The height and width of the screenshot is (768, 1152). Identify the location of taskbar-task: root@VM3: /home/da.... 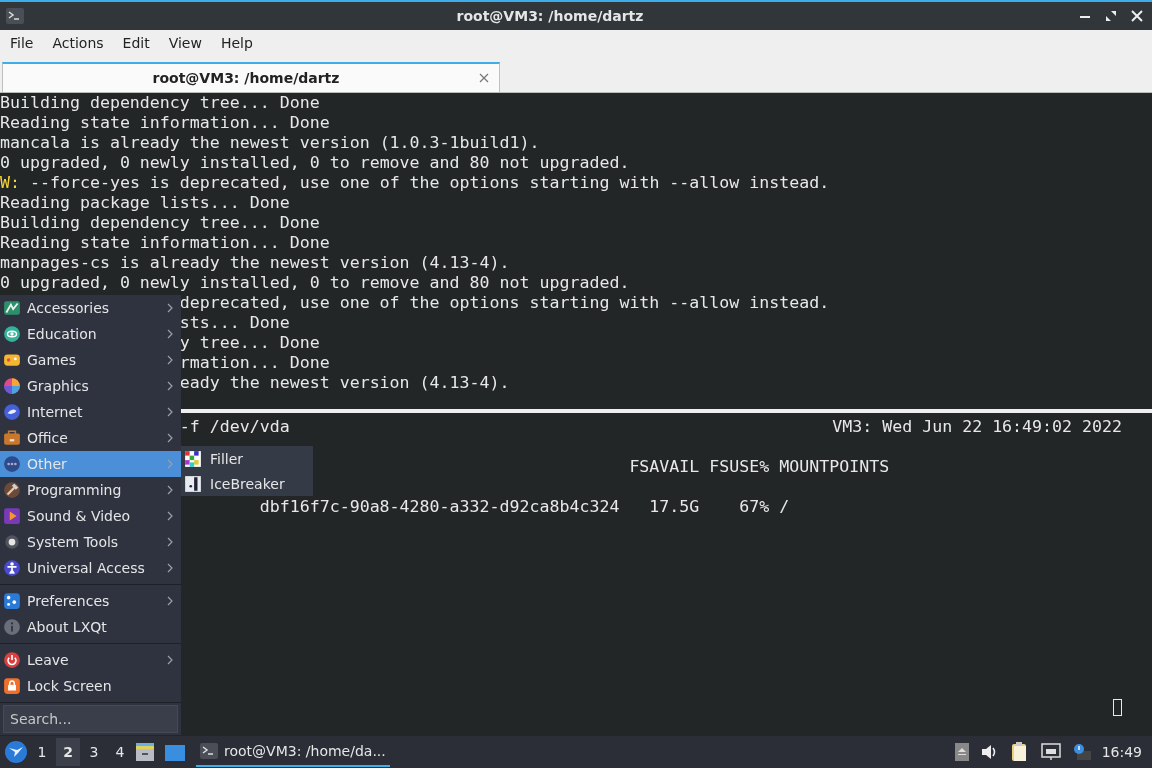
(293, 752).